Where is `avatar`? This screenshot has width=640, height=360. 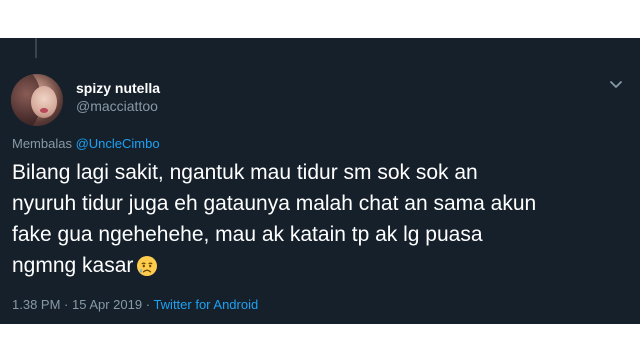 avatar is located at coordinates (37, 100).